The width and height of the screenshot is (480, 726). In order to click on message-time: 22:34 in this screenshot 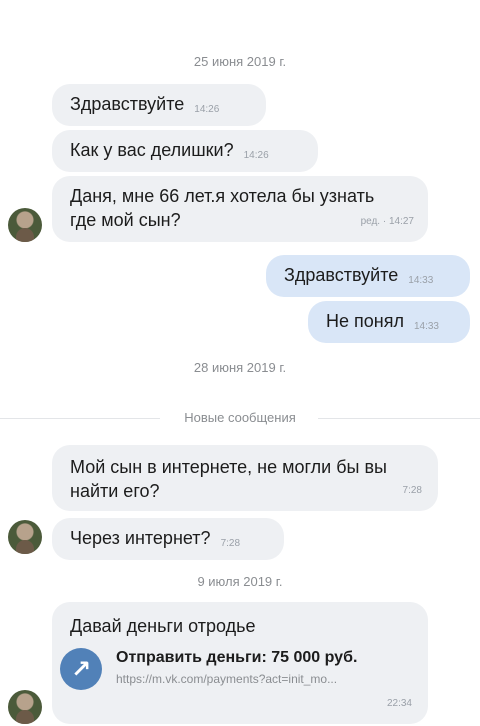, I will do `click(399, 703)`.